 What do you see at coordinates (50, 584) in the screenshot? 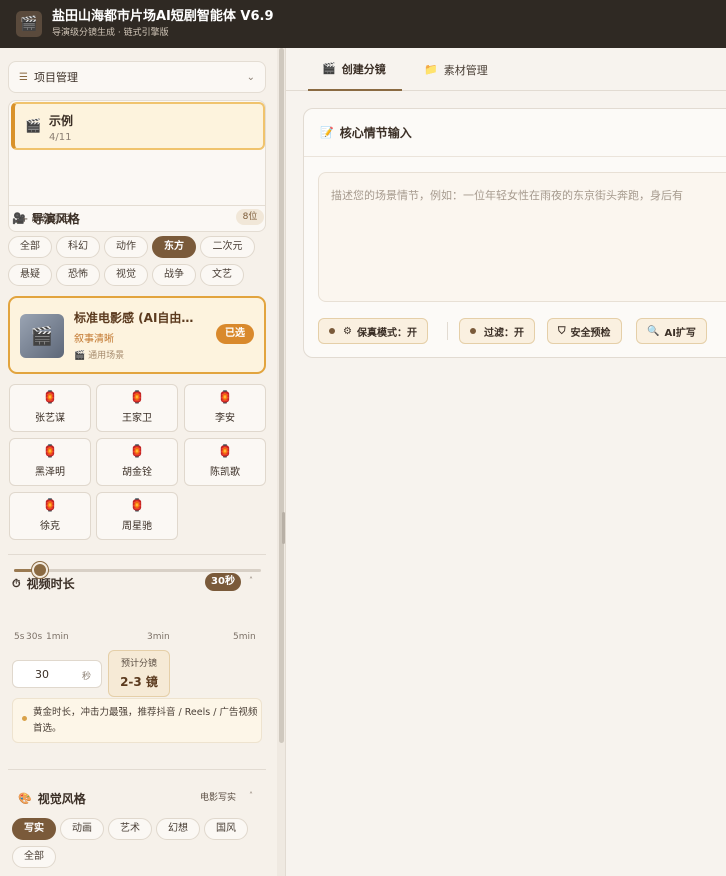
I see `duration-label: 视频时长` at bounding box center [50, 584].